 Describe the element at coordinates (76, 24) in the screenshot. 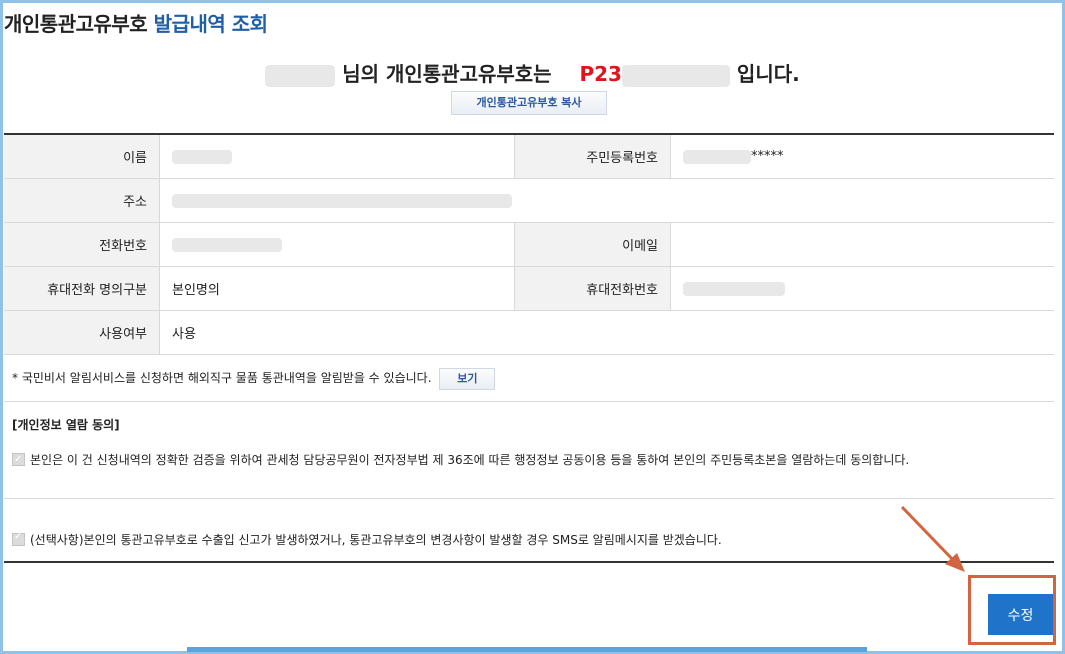

I see `page-title-main: 개인통관고유부호` at that location.